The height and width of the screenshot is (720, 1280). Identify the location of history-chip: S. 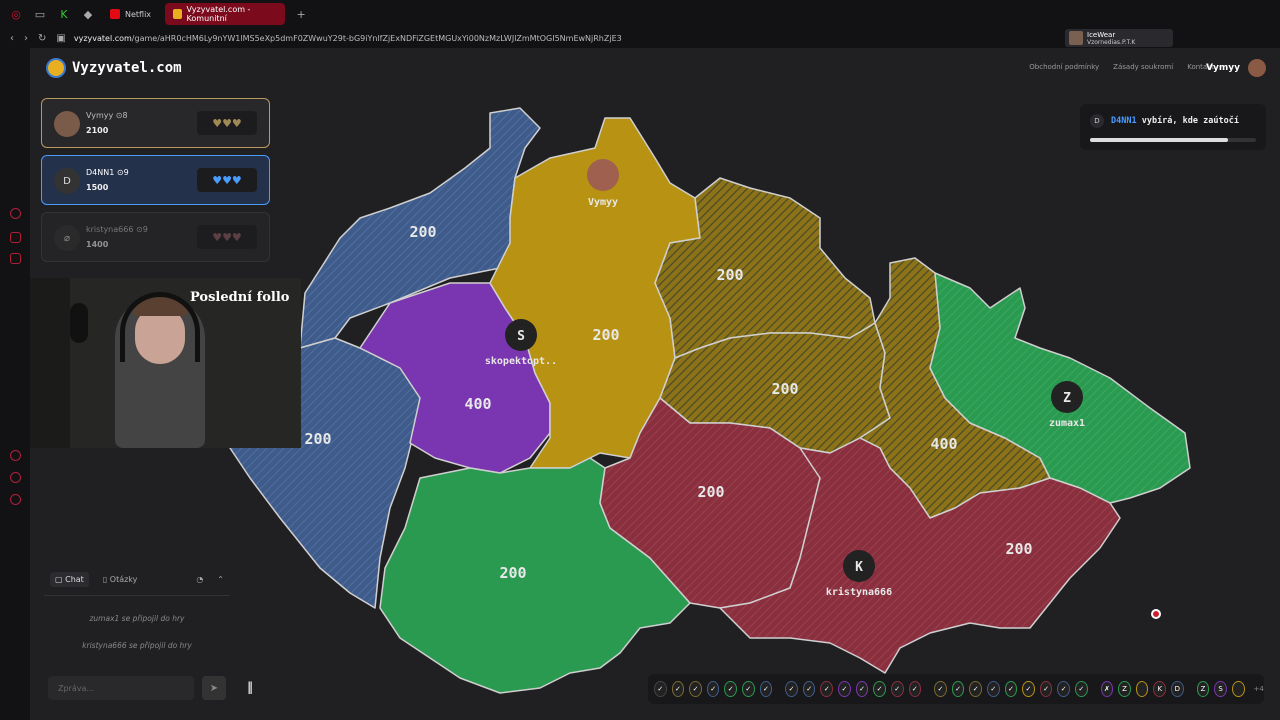
(1220, 689).